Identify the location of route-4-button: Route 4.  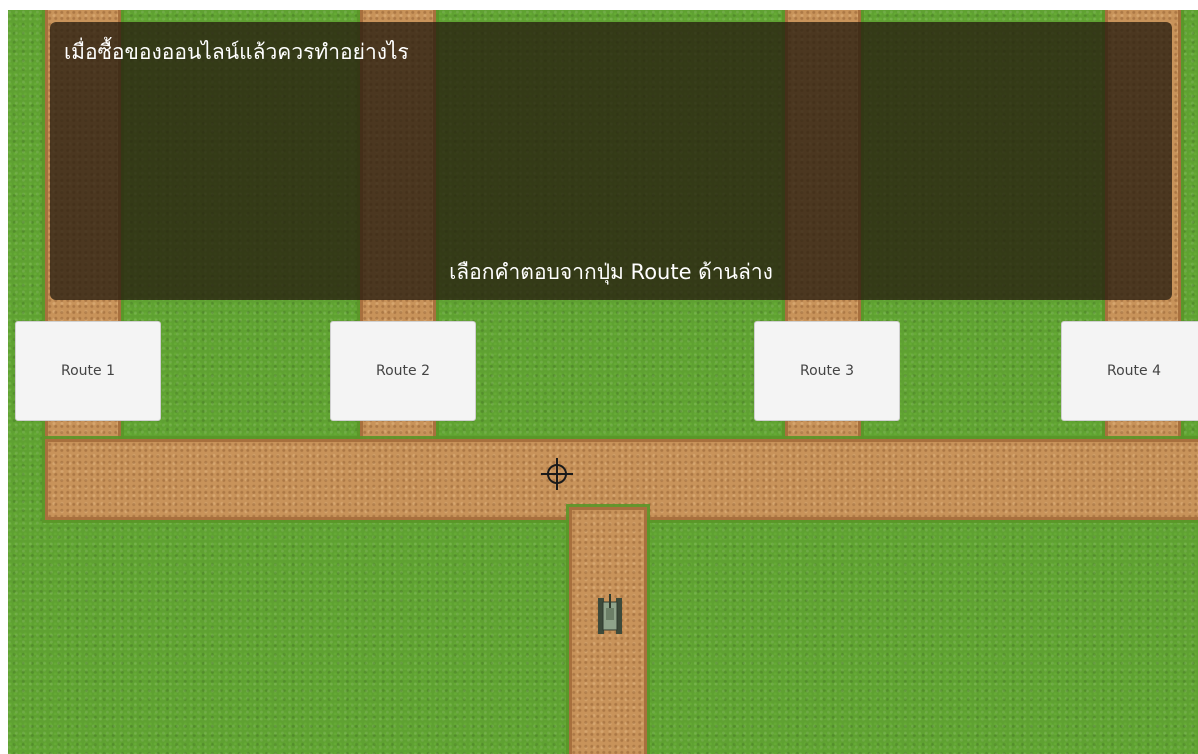
(1129, 371).